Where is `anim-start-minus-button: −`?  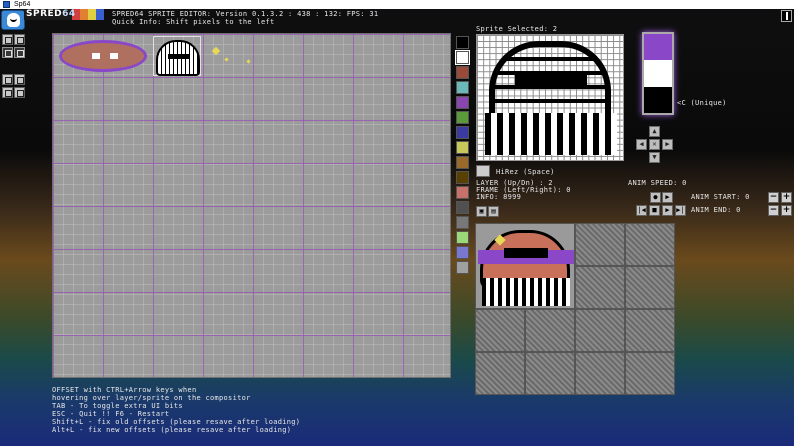
anim-start-minus-button: − is located at coordinates (773, 197).